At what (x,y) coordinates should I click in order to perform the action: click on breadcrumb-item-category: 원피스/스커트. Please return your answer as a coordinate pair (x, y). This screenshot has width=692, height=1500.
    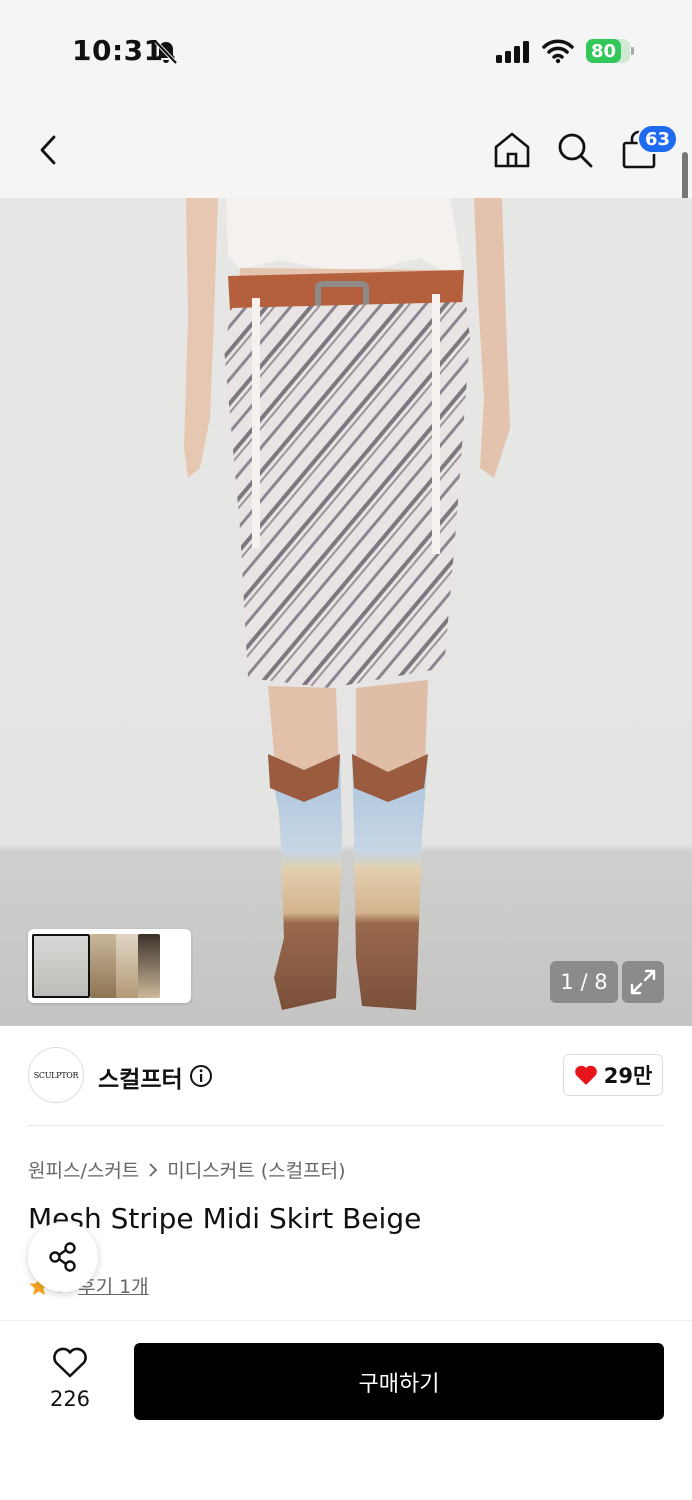
    Looking at the image, I should click on (83, 1169).